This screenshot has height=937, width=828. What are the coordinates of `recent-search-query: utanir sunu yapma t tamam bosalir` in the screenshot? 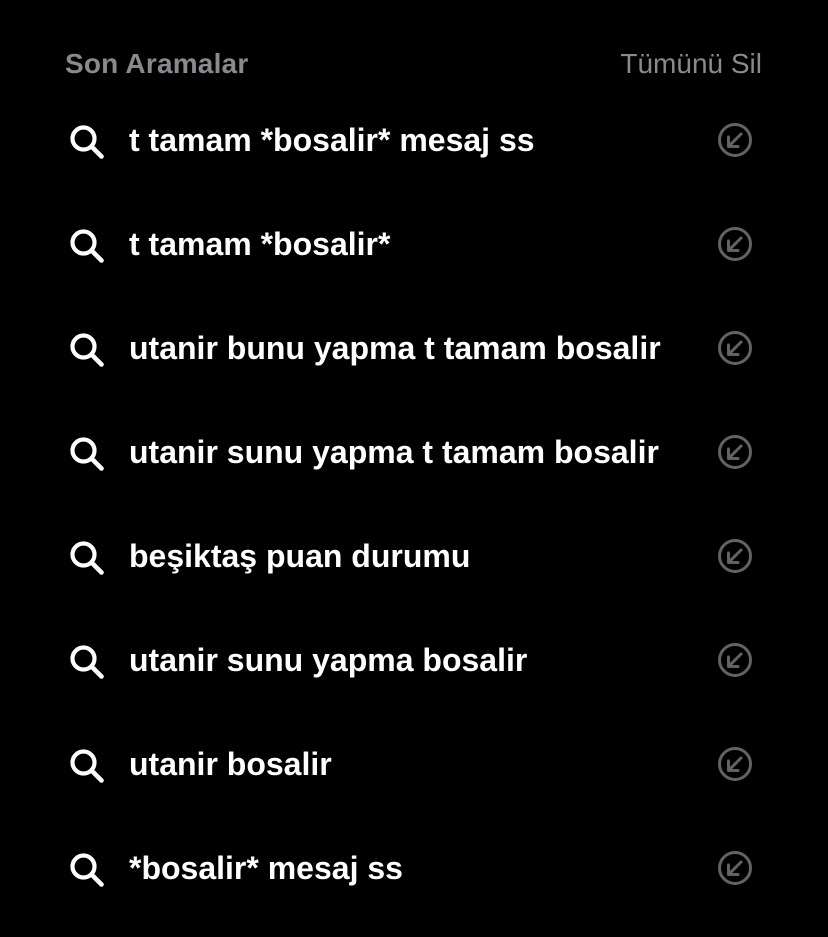 It's located at (394, 452).